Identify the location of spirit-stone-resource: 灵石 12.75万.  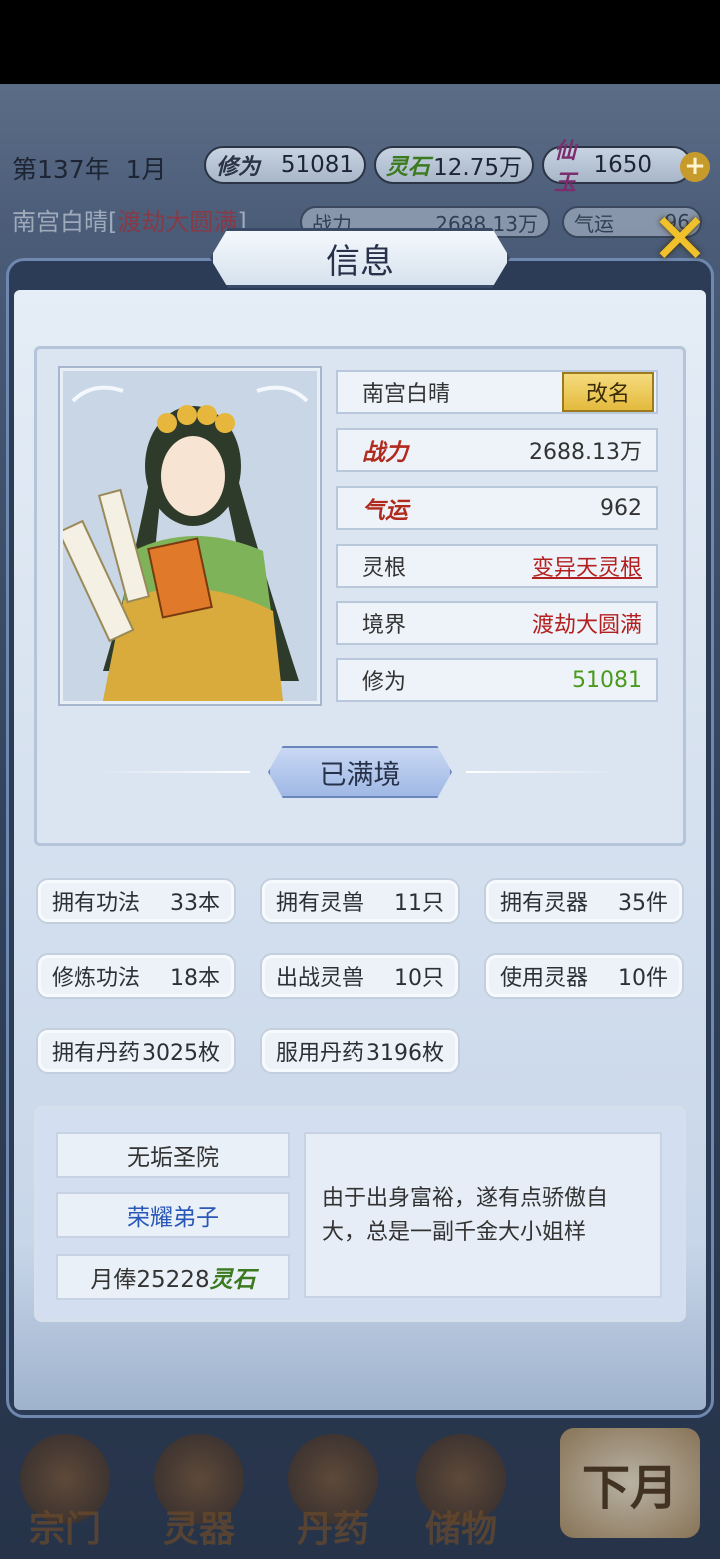
(454, 165).